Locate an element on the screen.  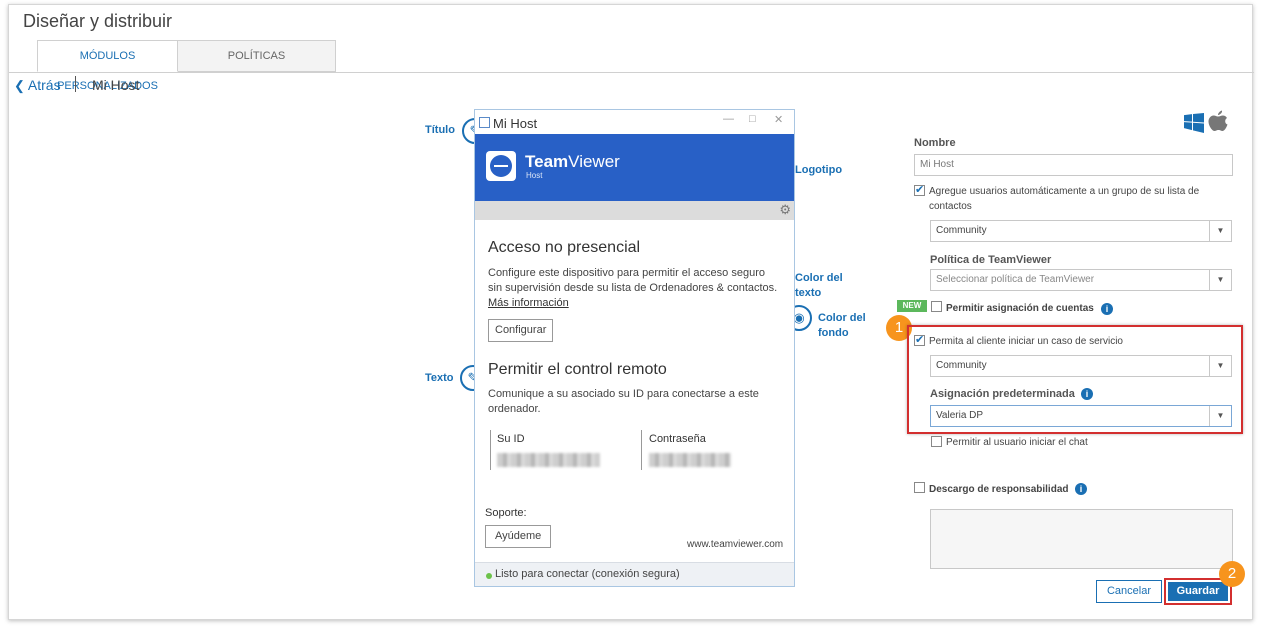
allow-chat-checkbox is located at coordinates (936, 441).